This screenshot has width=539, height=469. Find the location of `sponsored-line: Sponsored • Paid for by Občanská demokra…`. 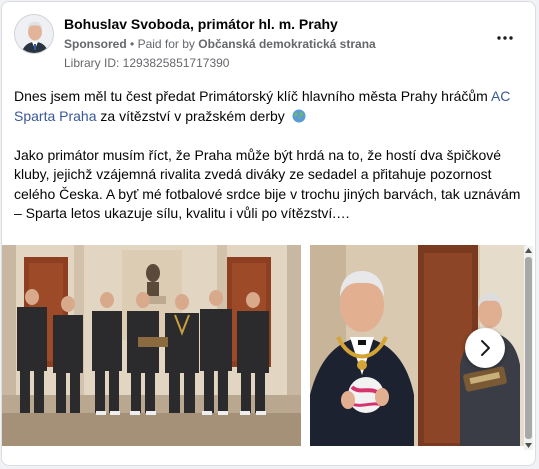

sponsored-line: Sponsored • Paid for by Občanská demokra… is located at coordinates (220, 44).